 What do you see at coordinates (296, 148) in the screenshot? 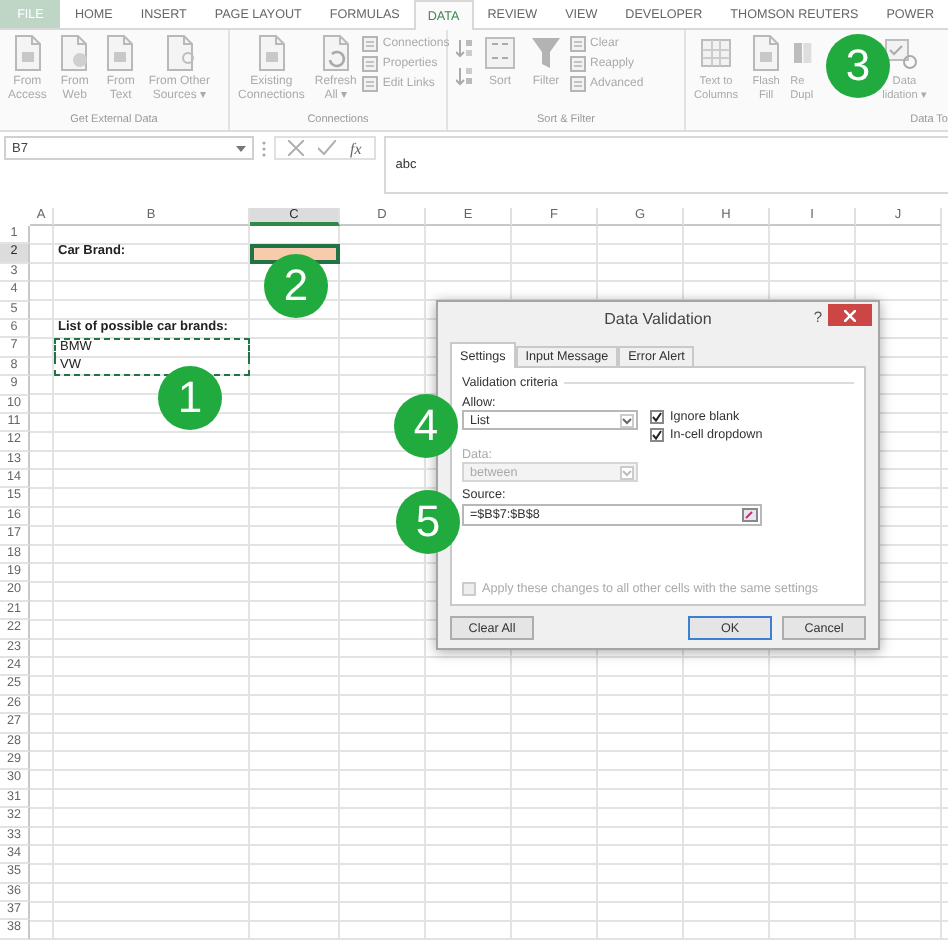
I see `cancel-icon` at bounding box center [296, 148].